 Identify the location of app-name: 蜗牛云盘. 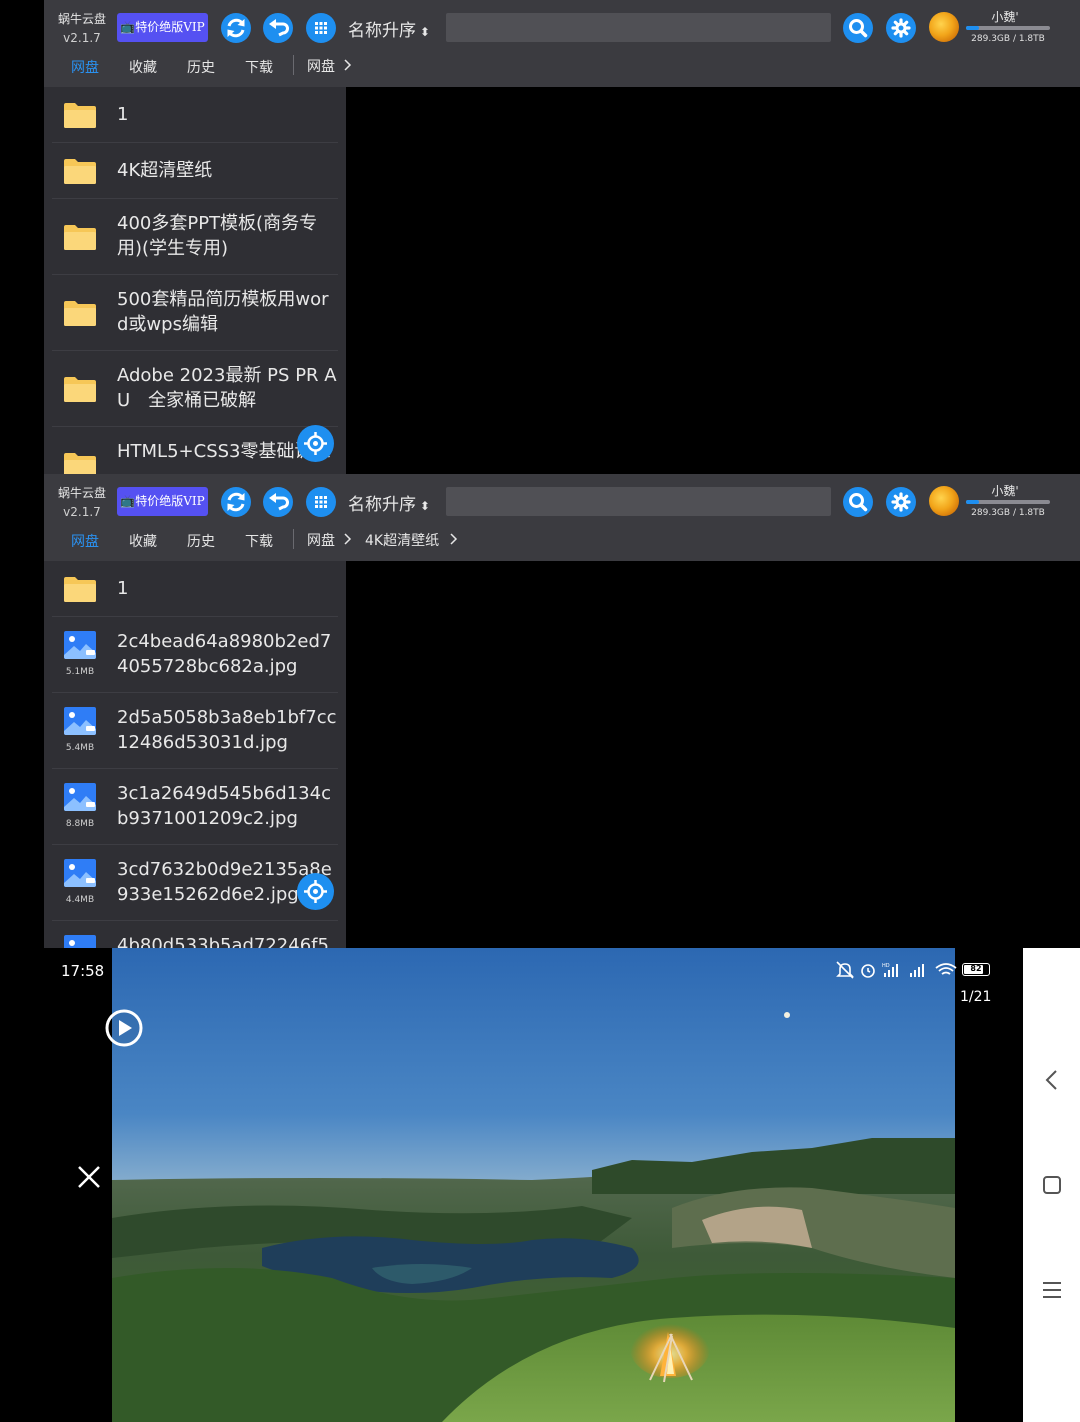
(81, 19).